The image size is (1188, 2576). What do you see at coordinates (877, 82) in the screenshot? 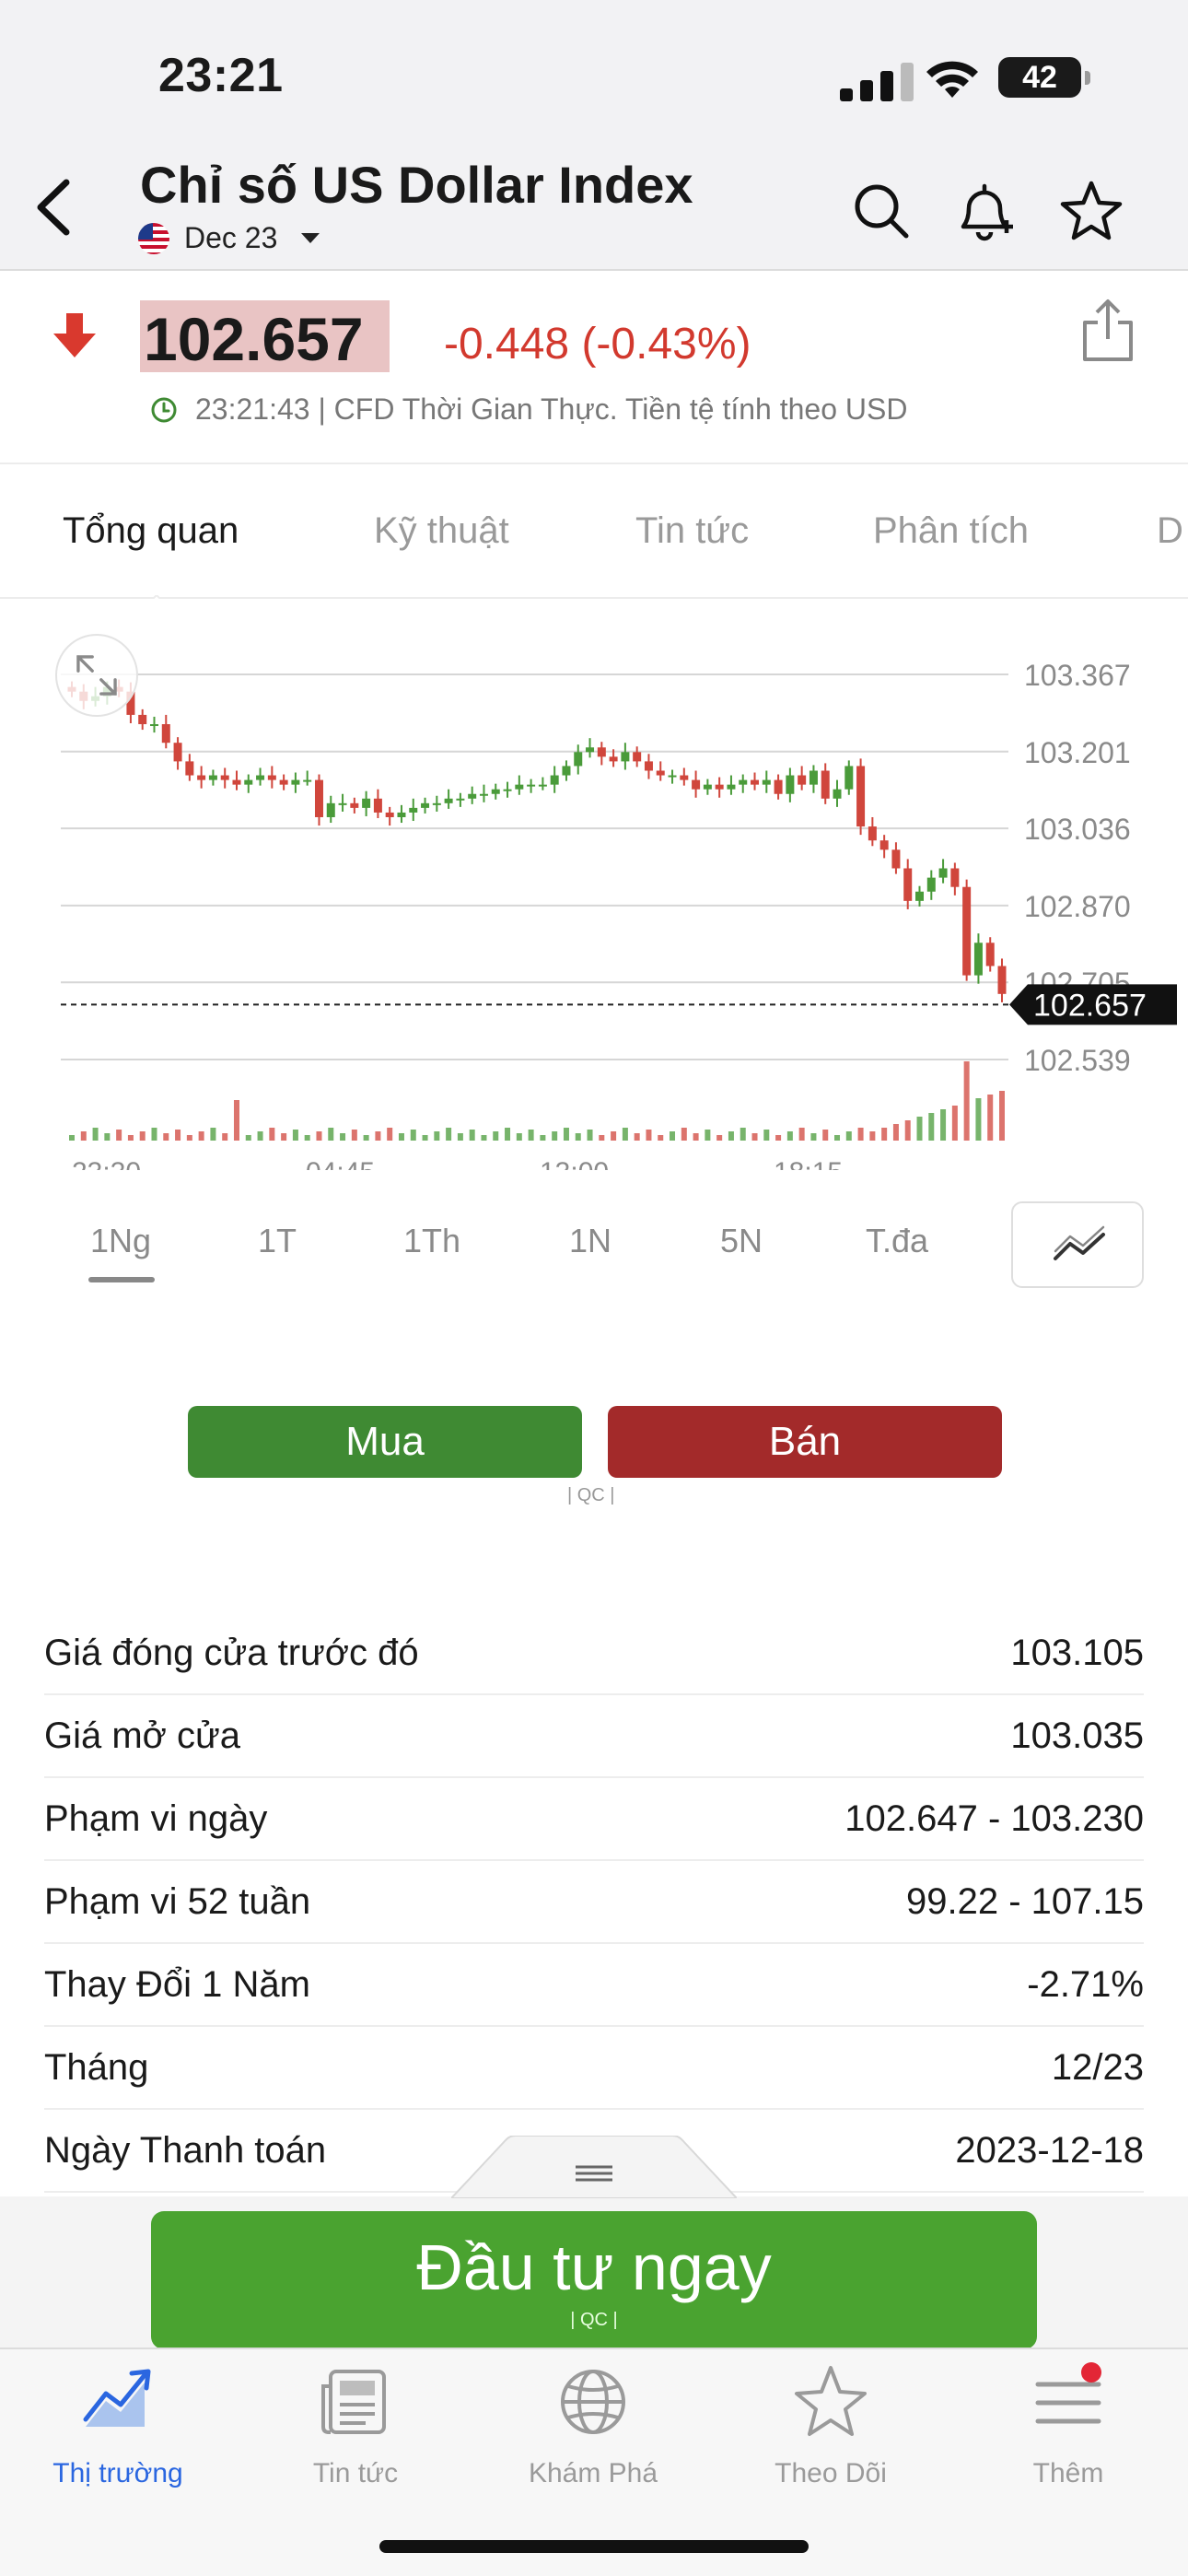
I see `cellular-signal-icon` at bounding box center [877, 82].